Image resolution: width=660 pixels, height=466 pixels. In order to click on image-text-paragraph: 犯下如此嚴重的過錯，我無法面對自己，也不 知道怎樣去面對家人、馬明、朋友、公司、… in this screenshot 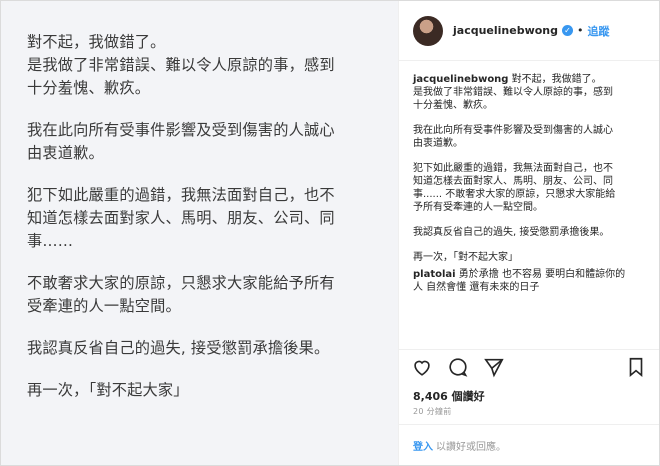, I will do `click(181, 218)`.